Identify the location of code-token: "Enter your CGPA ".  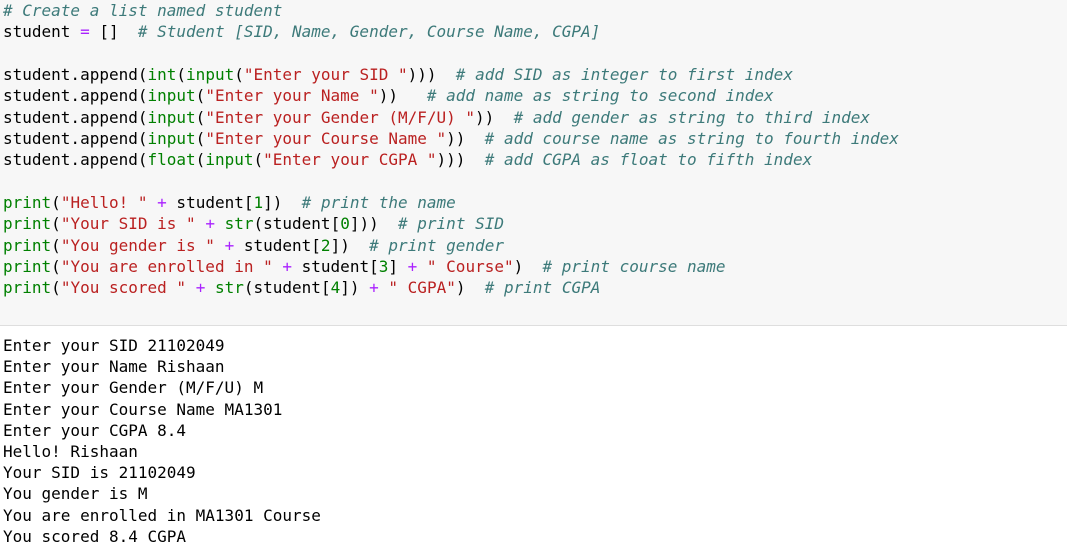
(350, 160).